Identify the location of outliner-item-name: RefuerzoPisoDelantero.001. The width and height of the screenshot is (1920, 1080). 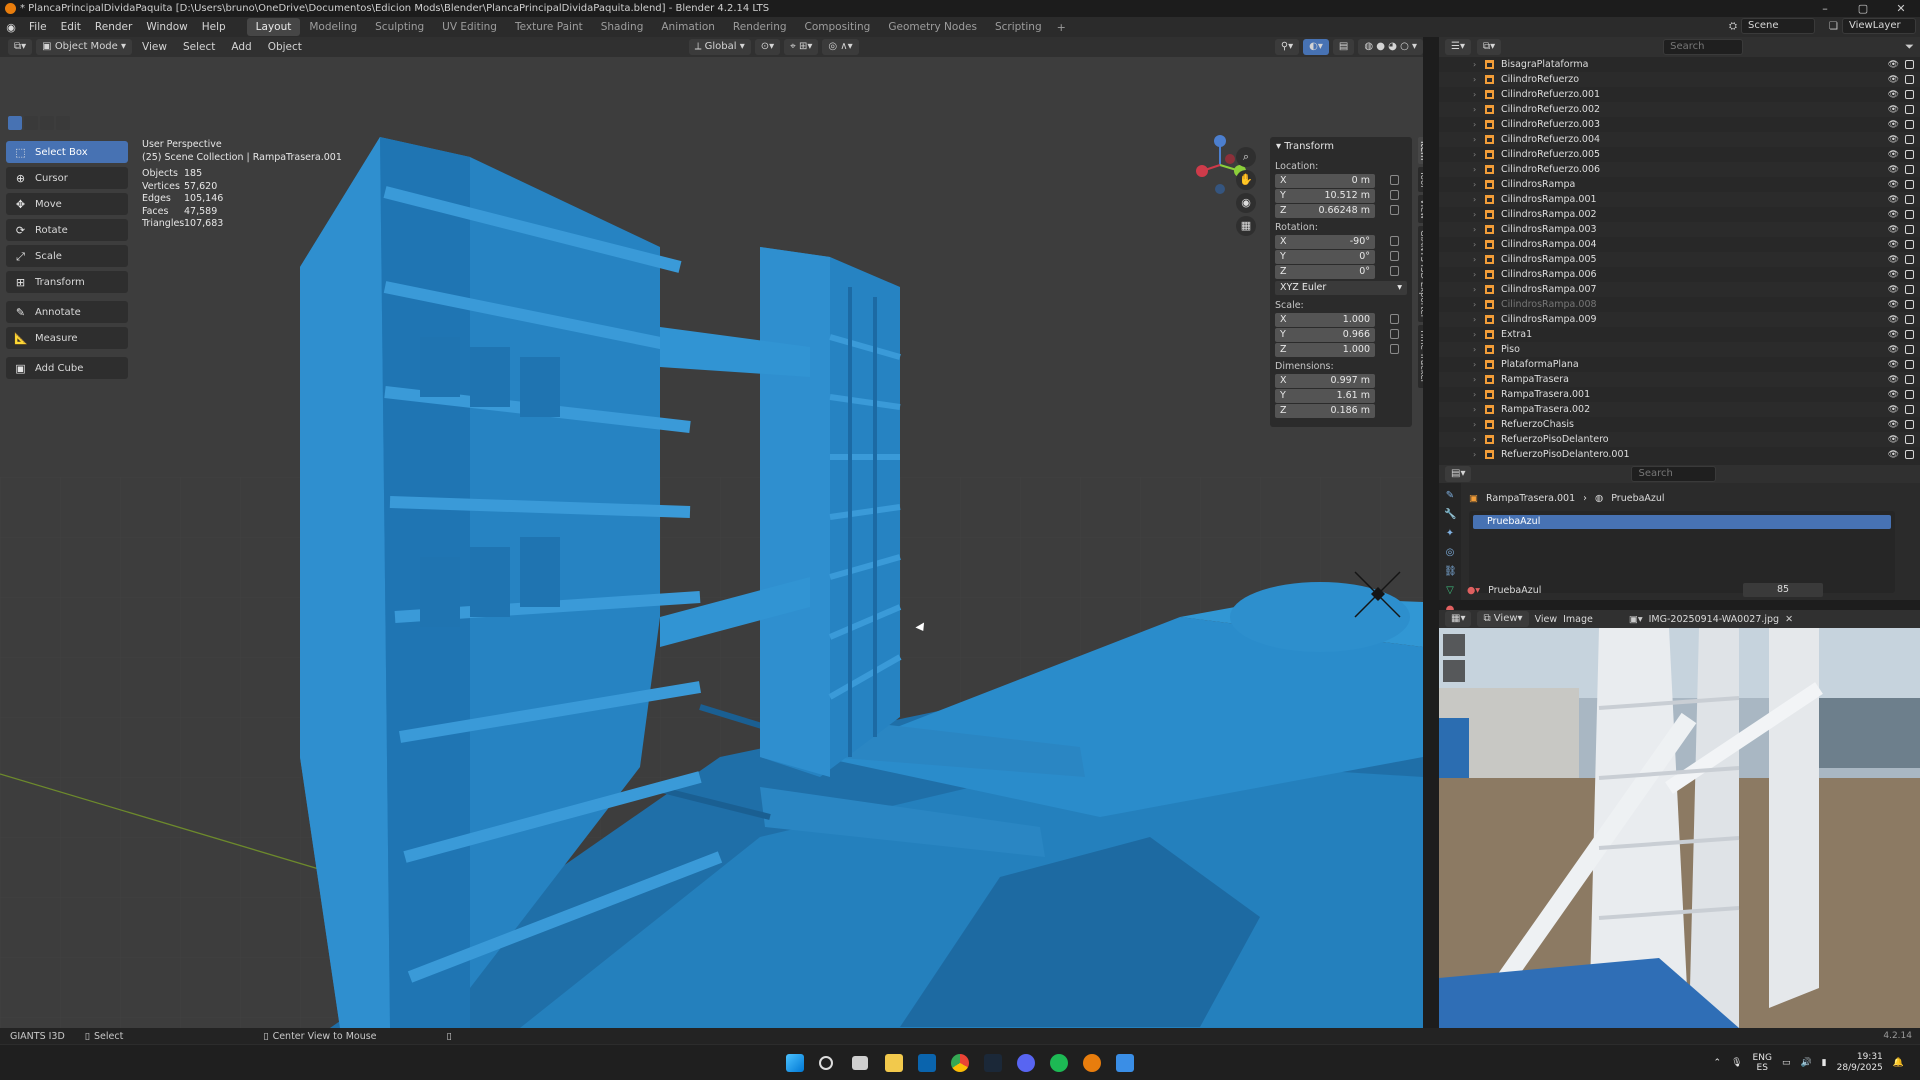
(1565, 454).